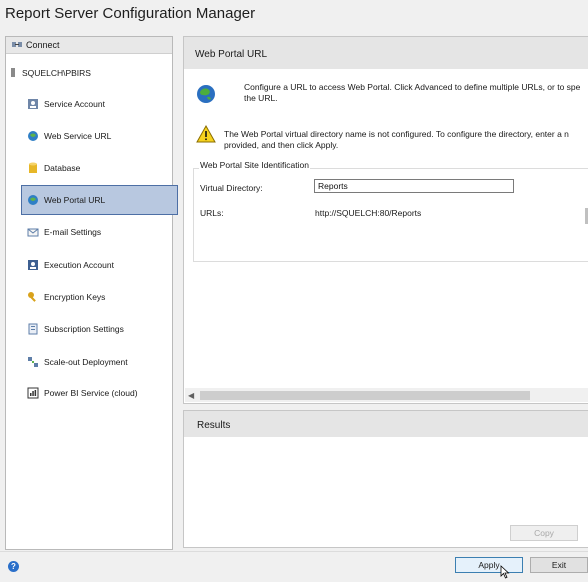 Image resolution: width=588 pixels, height=582 pixels. What do you see at coordinates (33, 136) in the screenshot?
I see `web-service-url-icon` at bounding box center [33, 136].